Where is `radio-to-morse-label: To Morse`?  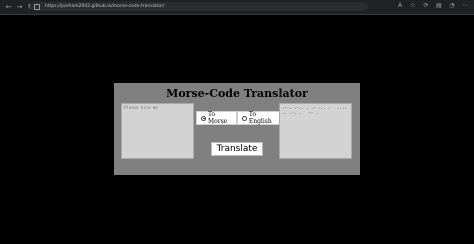 radio-to-morse-label: To Morse is located at coordinates (217, 118).